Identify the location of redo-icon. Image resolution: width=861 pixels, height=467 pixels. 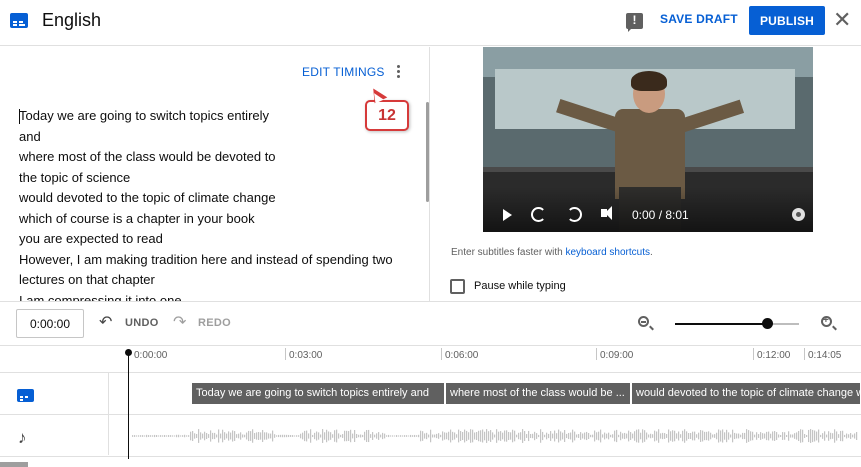
(181, 322).